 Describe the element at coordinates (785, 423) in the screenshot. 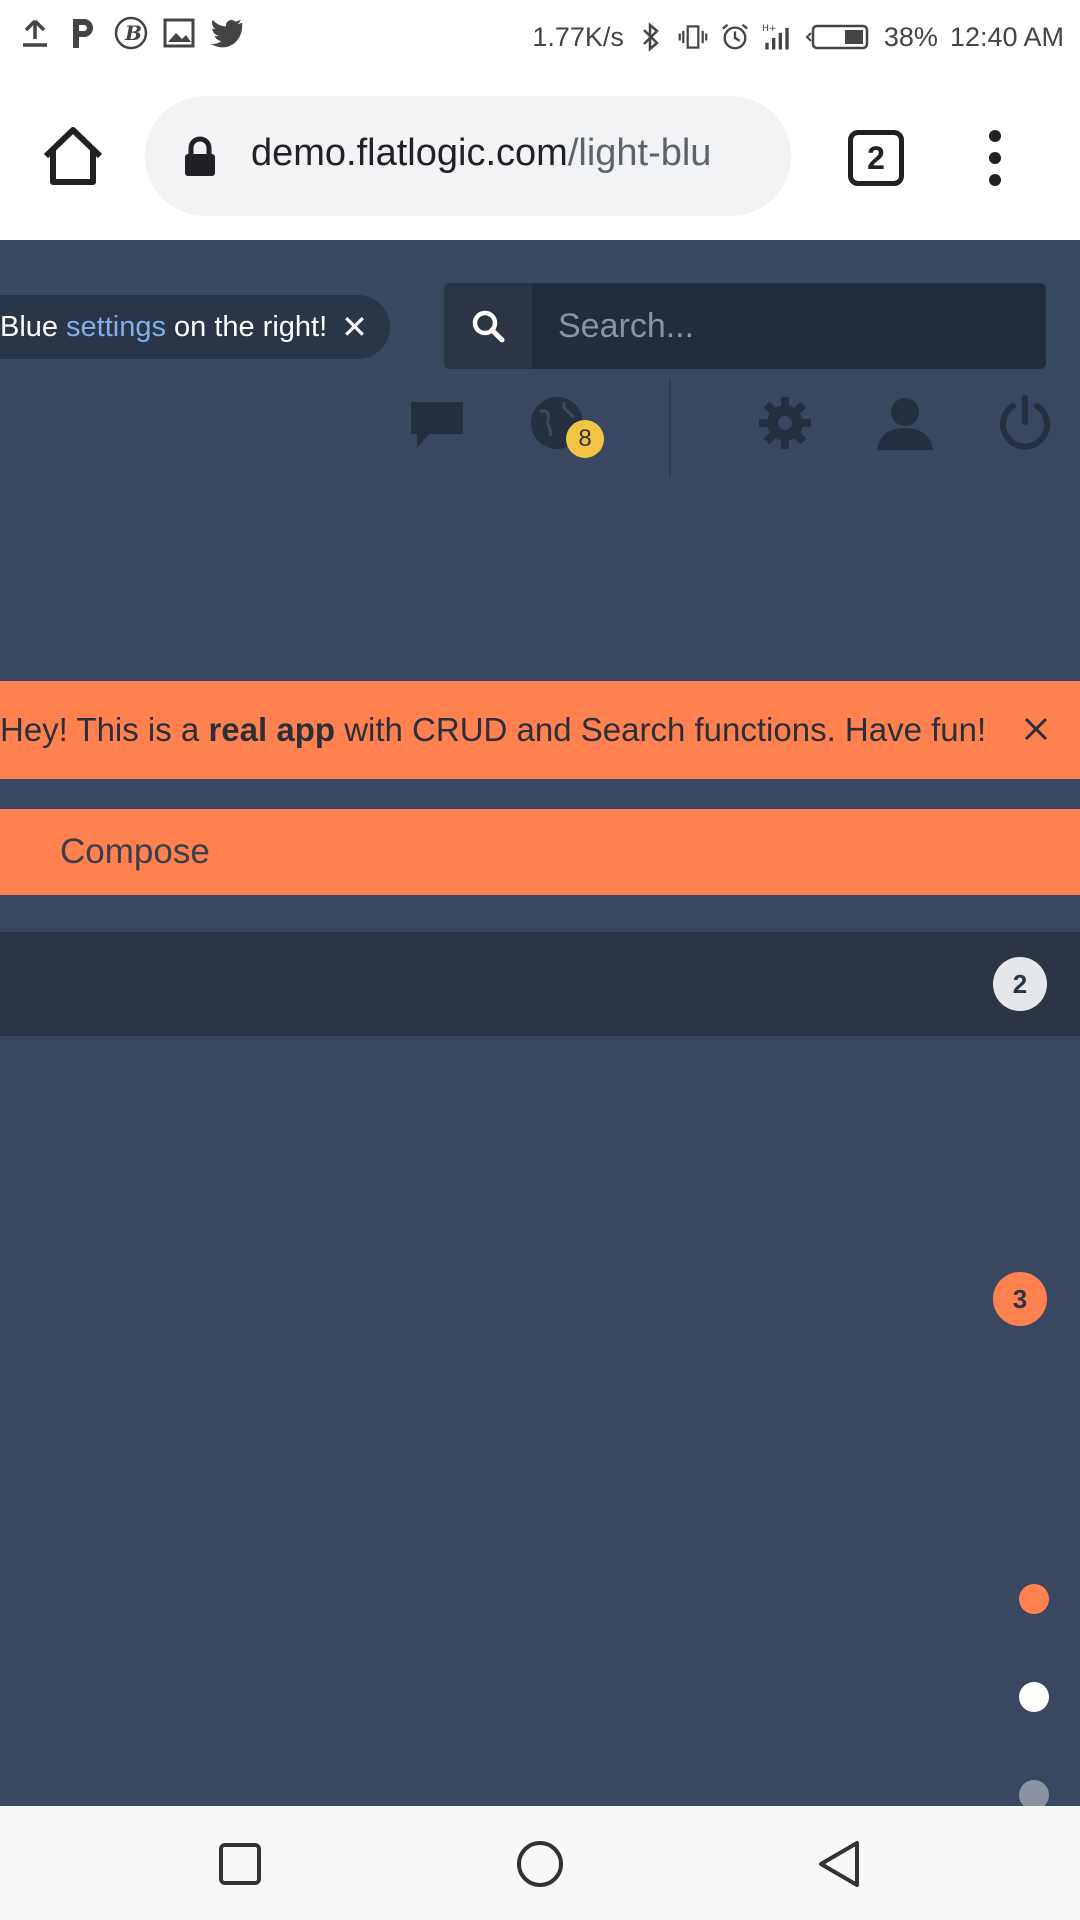

I see `gear-icon` at that location.